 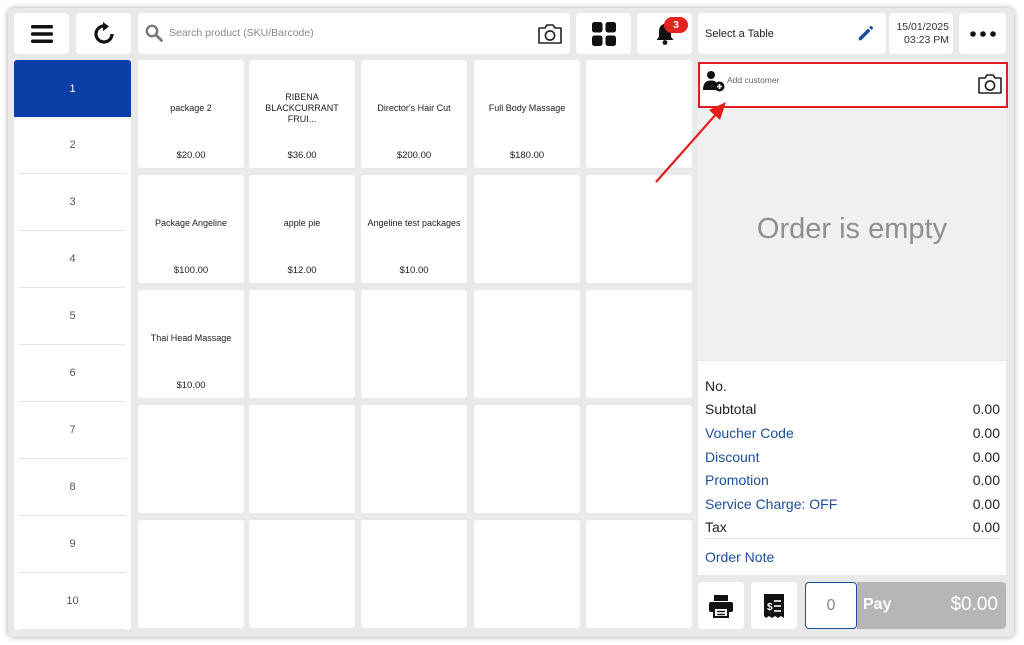 I want to click on more-options-icon, so click(x=982, y=33).